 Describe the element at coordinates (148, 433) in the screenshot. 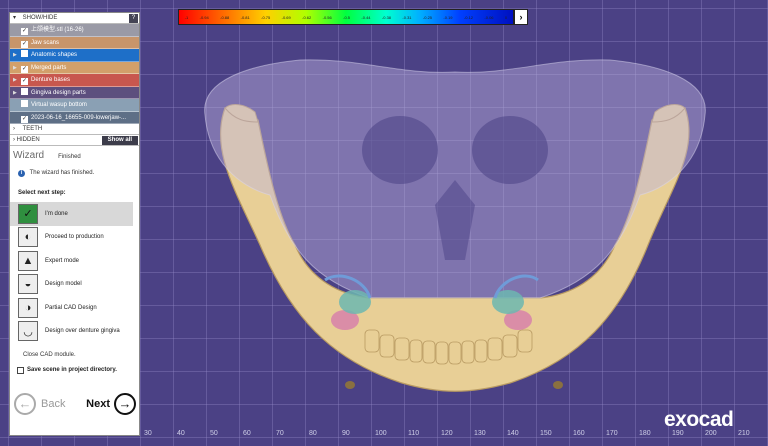

I see `axis-tick-label: 30` at that location.